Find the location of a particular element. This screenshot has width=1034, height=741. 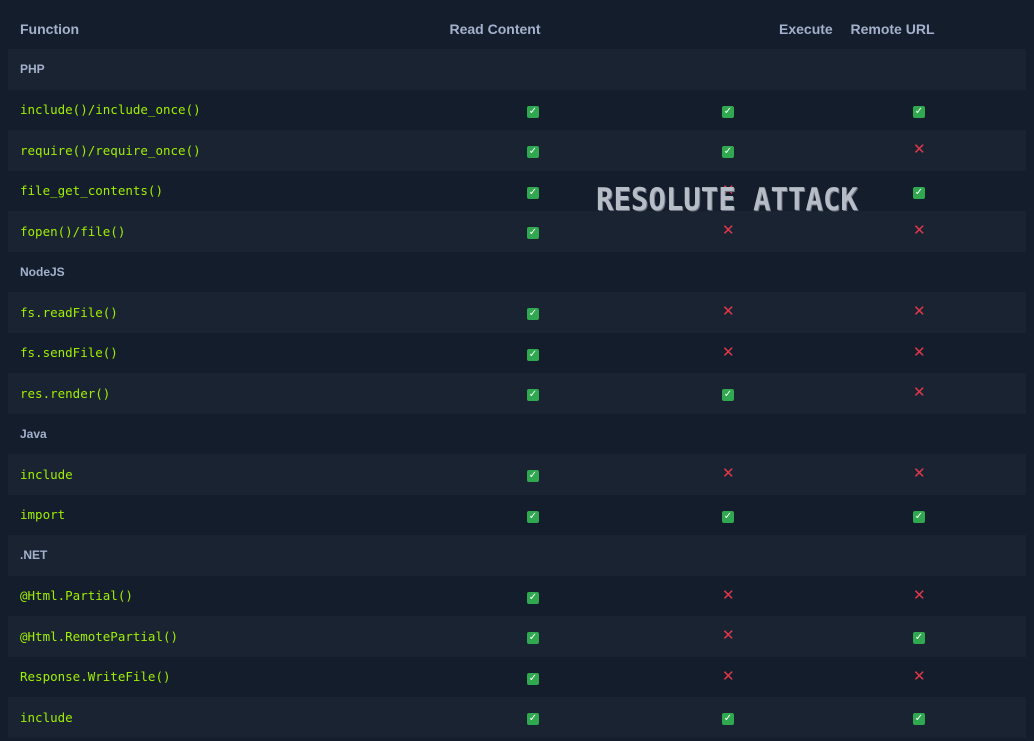

group-row: NodeJS is located at coordinates (517, 271).